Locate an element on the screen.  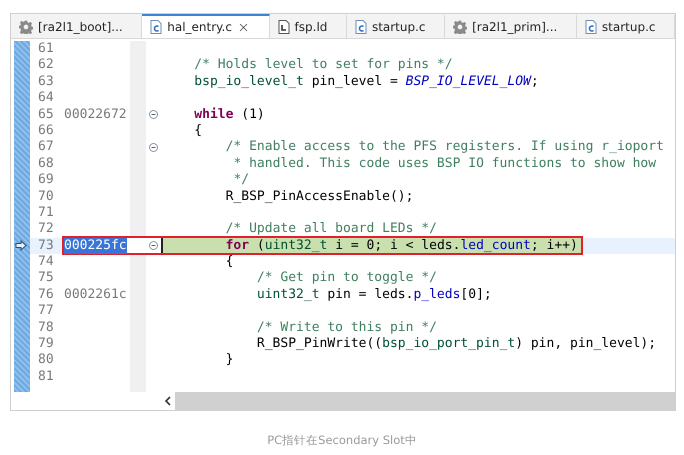
line-number: 75 is located at coordinates (46, 278).